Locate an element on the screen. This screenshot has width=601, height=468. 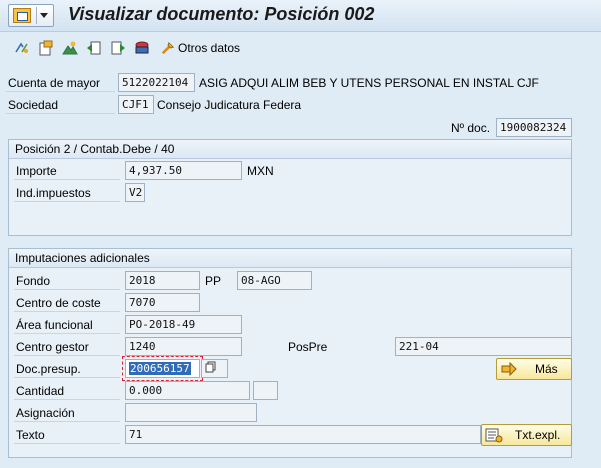
cantidad-label: Cantidad is located at coordinates (40, 391).